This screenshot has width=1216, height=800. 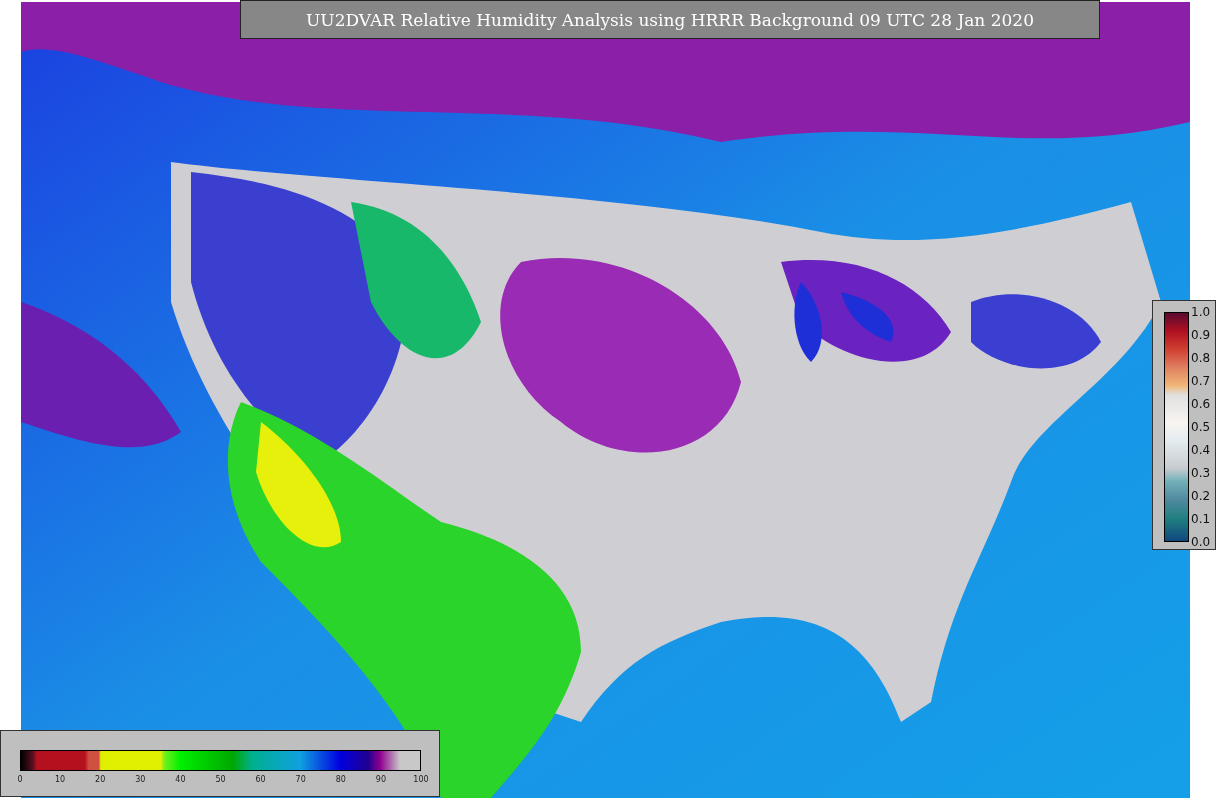 What do you see at coordinates (340, 780) in the screenshot?
I see `tick-label: 80` at bounding box center [340, 780].